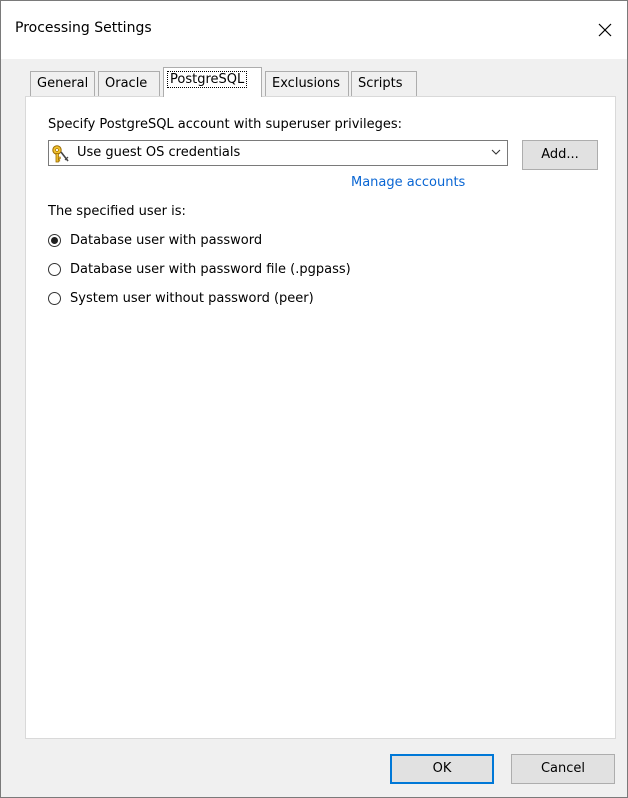  What do you see at coordinates (166, 240) in the screenshot?
I see `radio-label: Database user with password` at bounding box center [166, 240].